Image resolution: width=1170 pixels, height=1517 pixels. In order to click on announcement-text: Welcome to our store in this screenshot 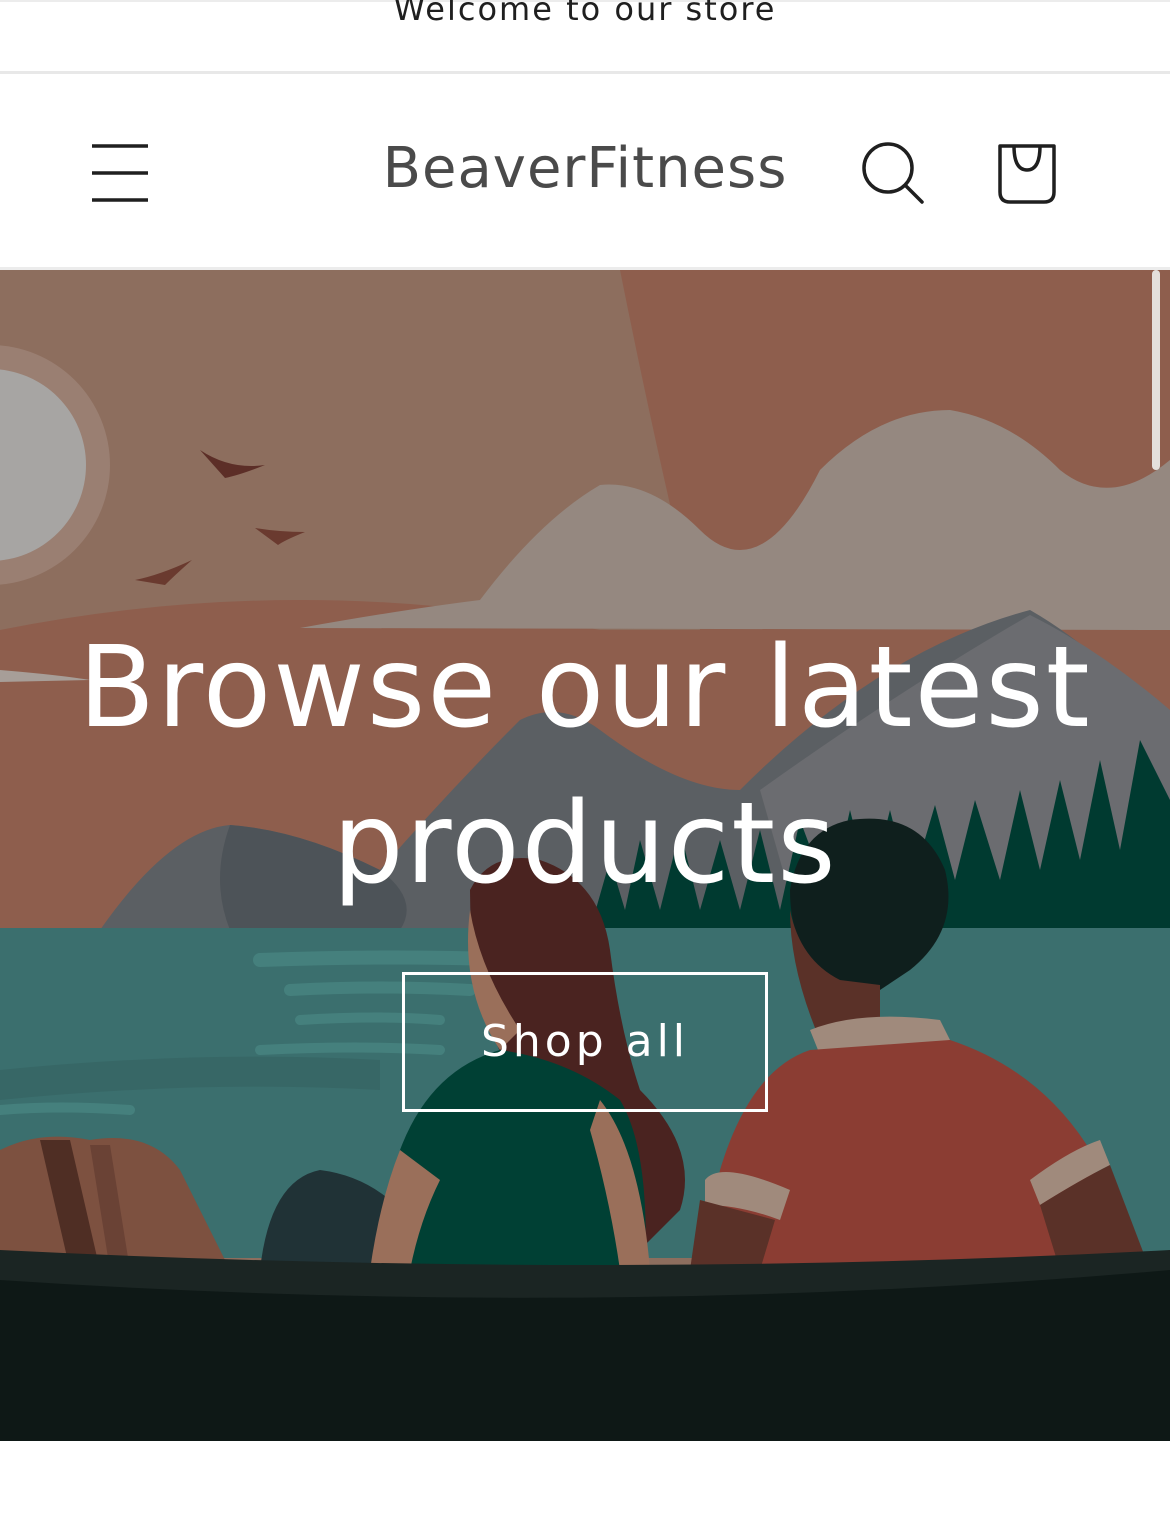, I will do `click(585, 14)`.